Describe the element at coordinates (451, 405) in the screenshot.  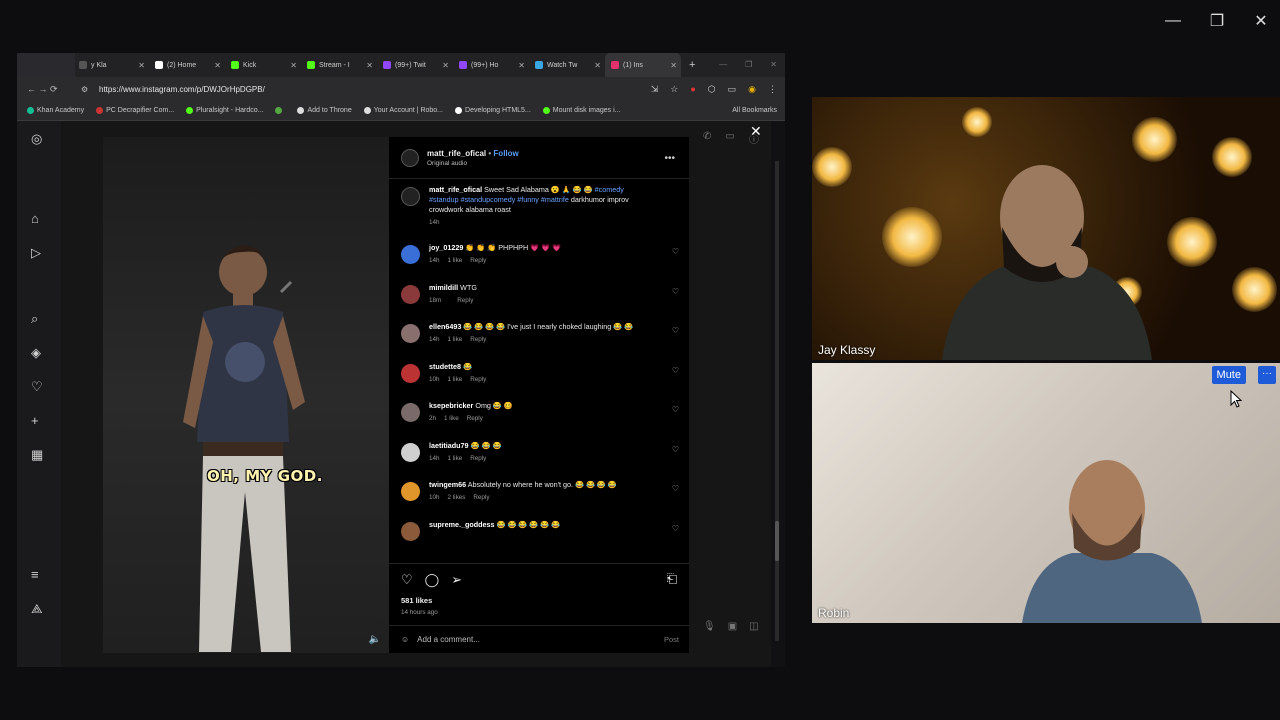
I see `commenter-name: ksepebricker` at that location.